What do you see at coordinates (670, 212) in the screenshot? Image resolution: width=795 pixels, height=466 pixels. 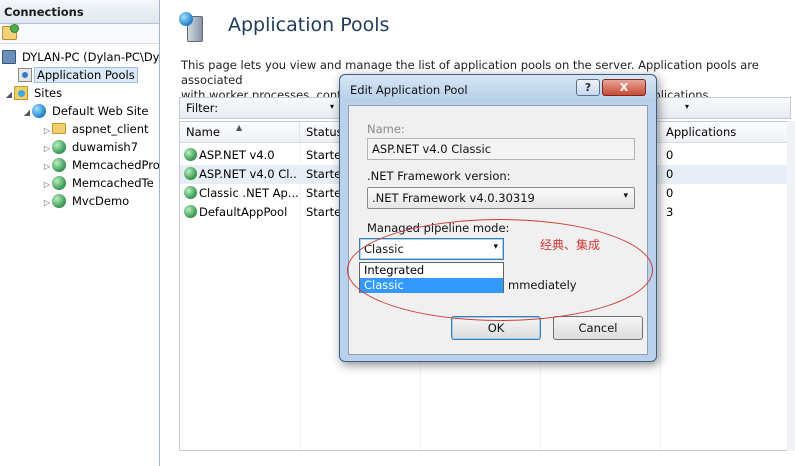 I see `cell-applications: 3` at bounding box center [670, 212].